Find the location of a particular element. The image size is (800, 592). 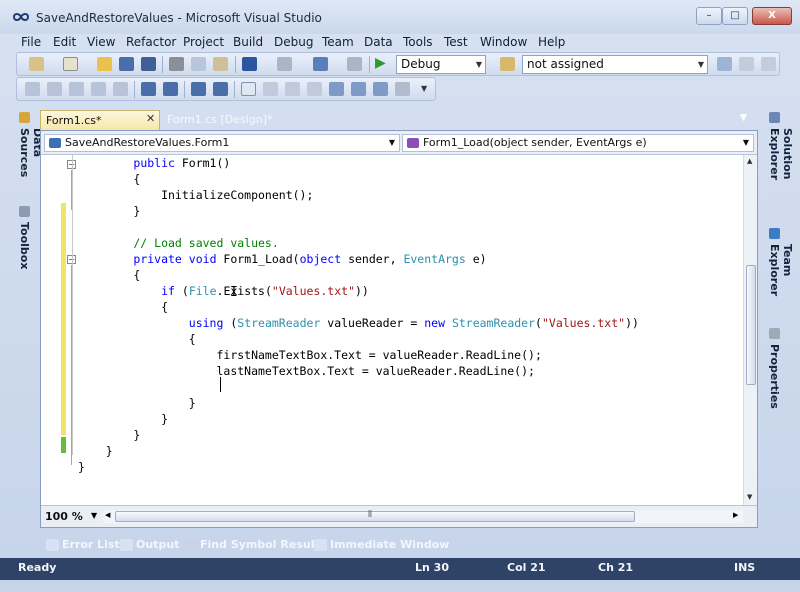

uncomment-lines-icon is located at coordinates (220, 89).